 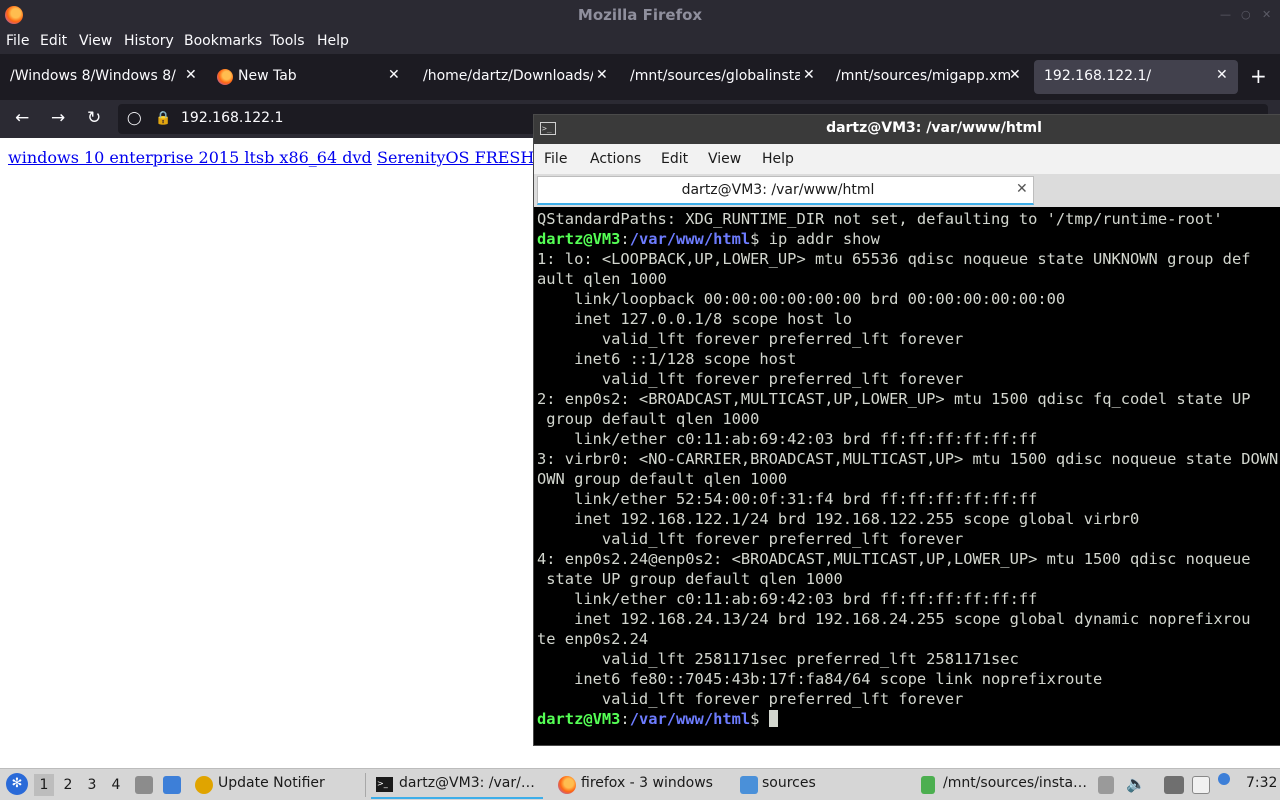 What do you see at coordinates (455, 157) in the screenshot?
I see `link-serenityos: SerenityOS FRESH` at bounding box center [455, 157].